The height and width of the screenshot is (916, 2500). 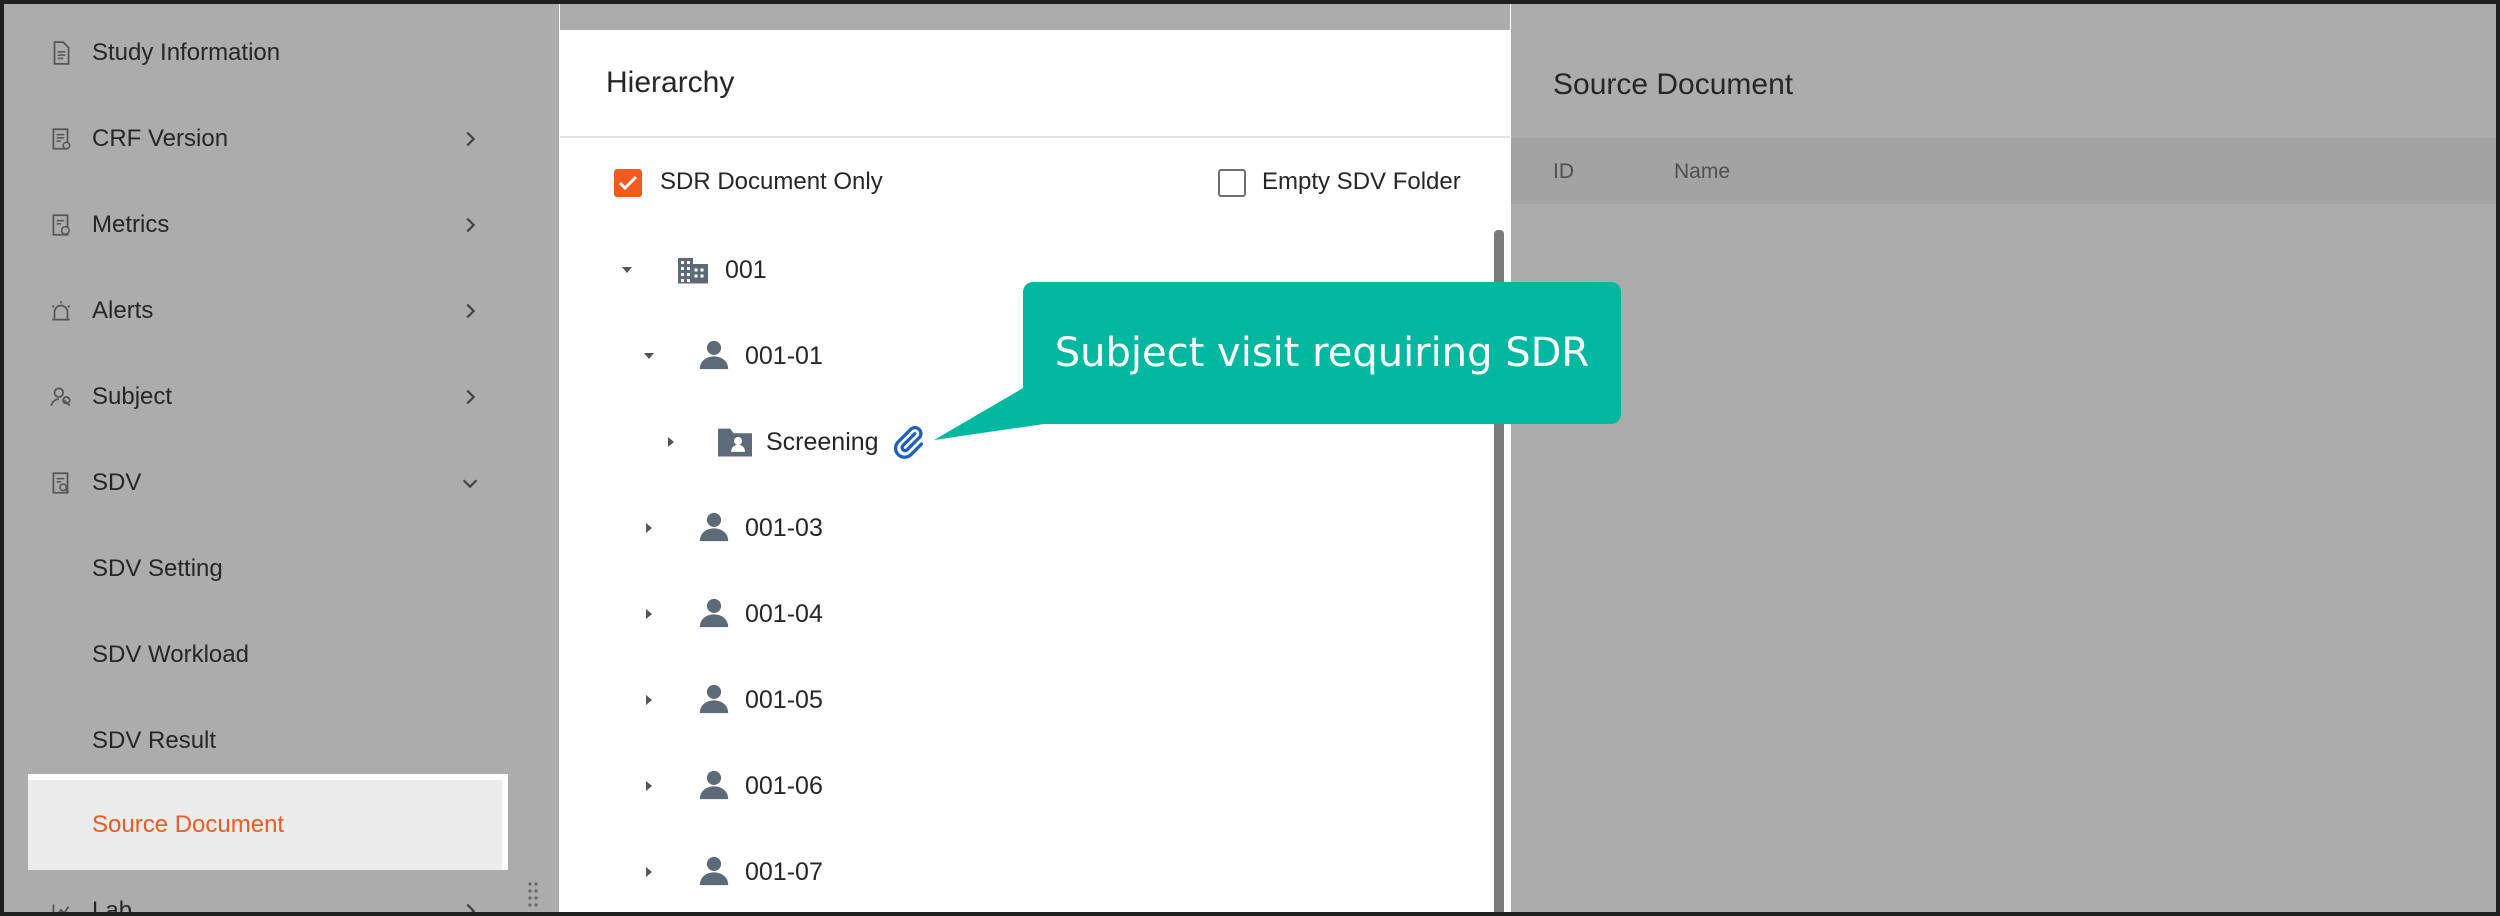 What do you see at coordinates (735, 442) in the screenshot?
I see `folder-shared-icon` at bounding box center [735, 442].